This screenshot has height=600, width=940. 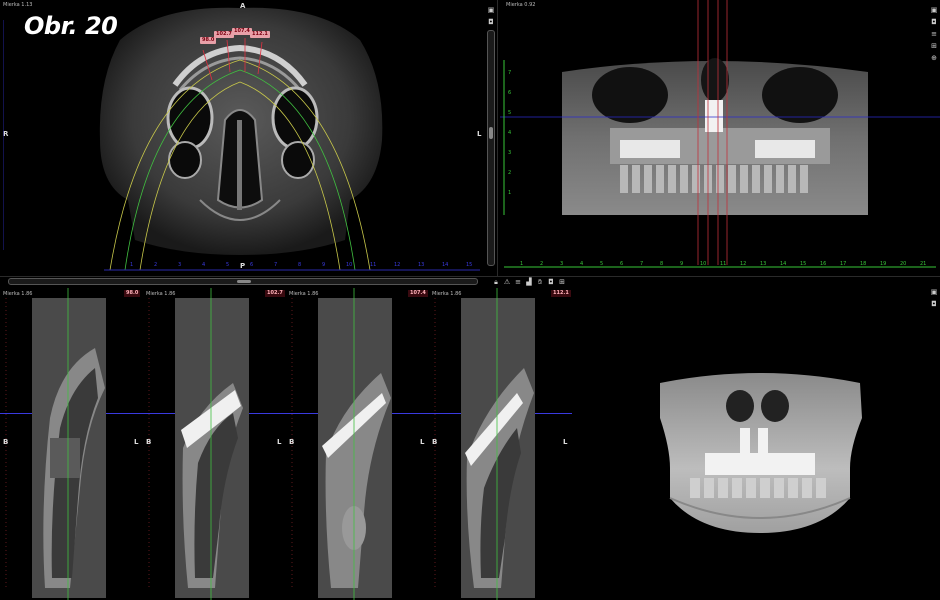 I want to click on lock-icon: 🔒︎, so click(x=496, y=282).